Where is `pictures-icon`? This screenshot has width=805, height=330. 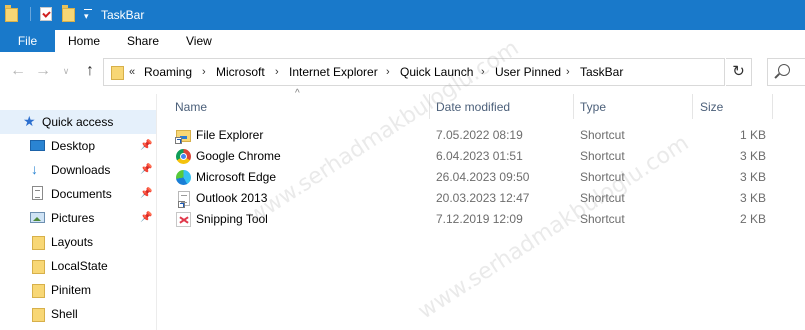
pictures-icon is located at coordinates (37, 217).